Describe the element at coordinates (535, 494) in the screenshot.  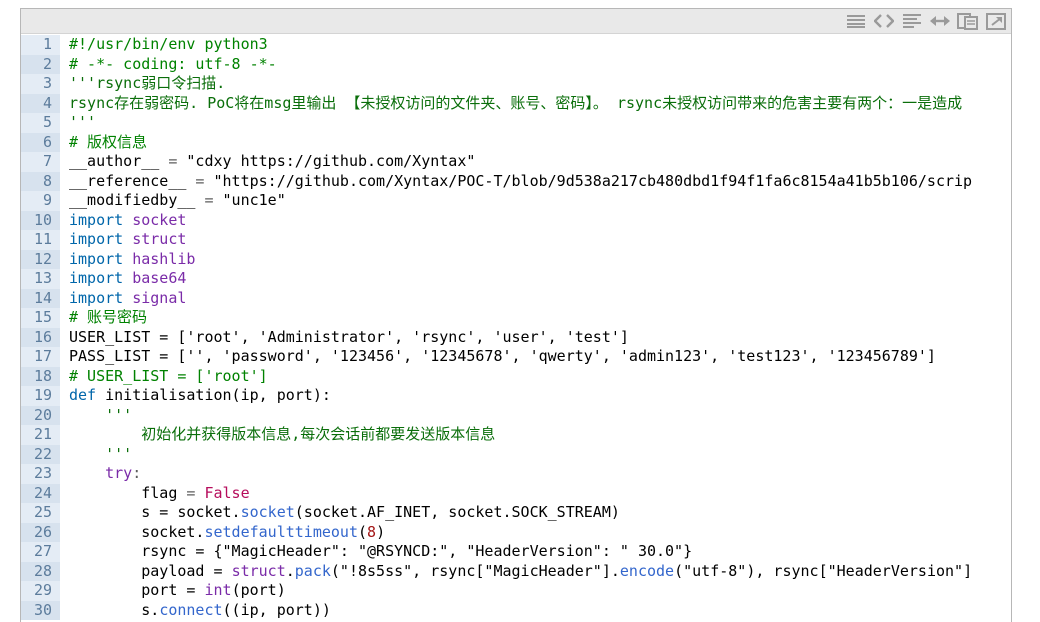
I see `line-source: flag = False` at that location.